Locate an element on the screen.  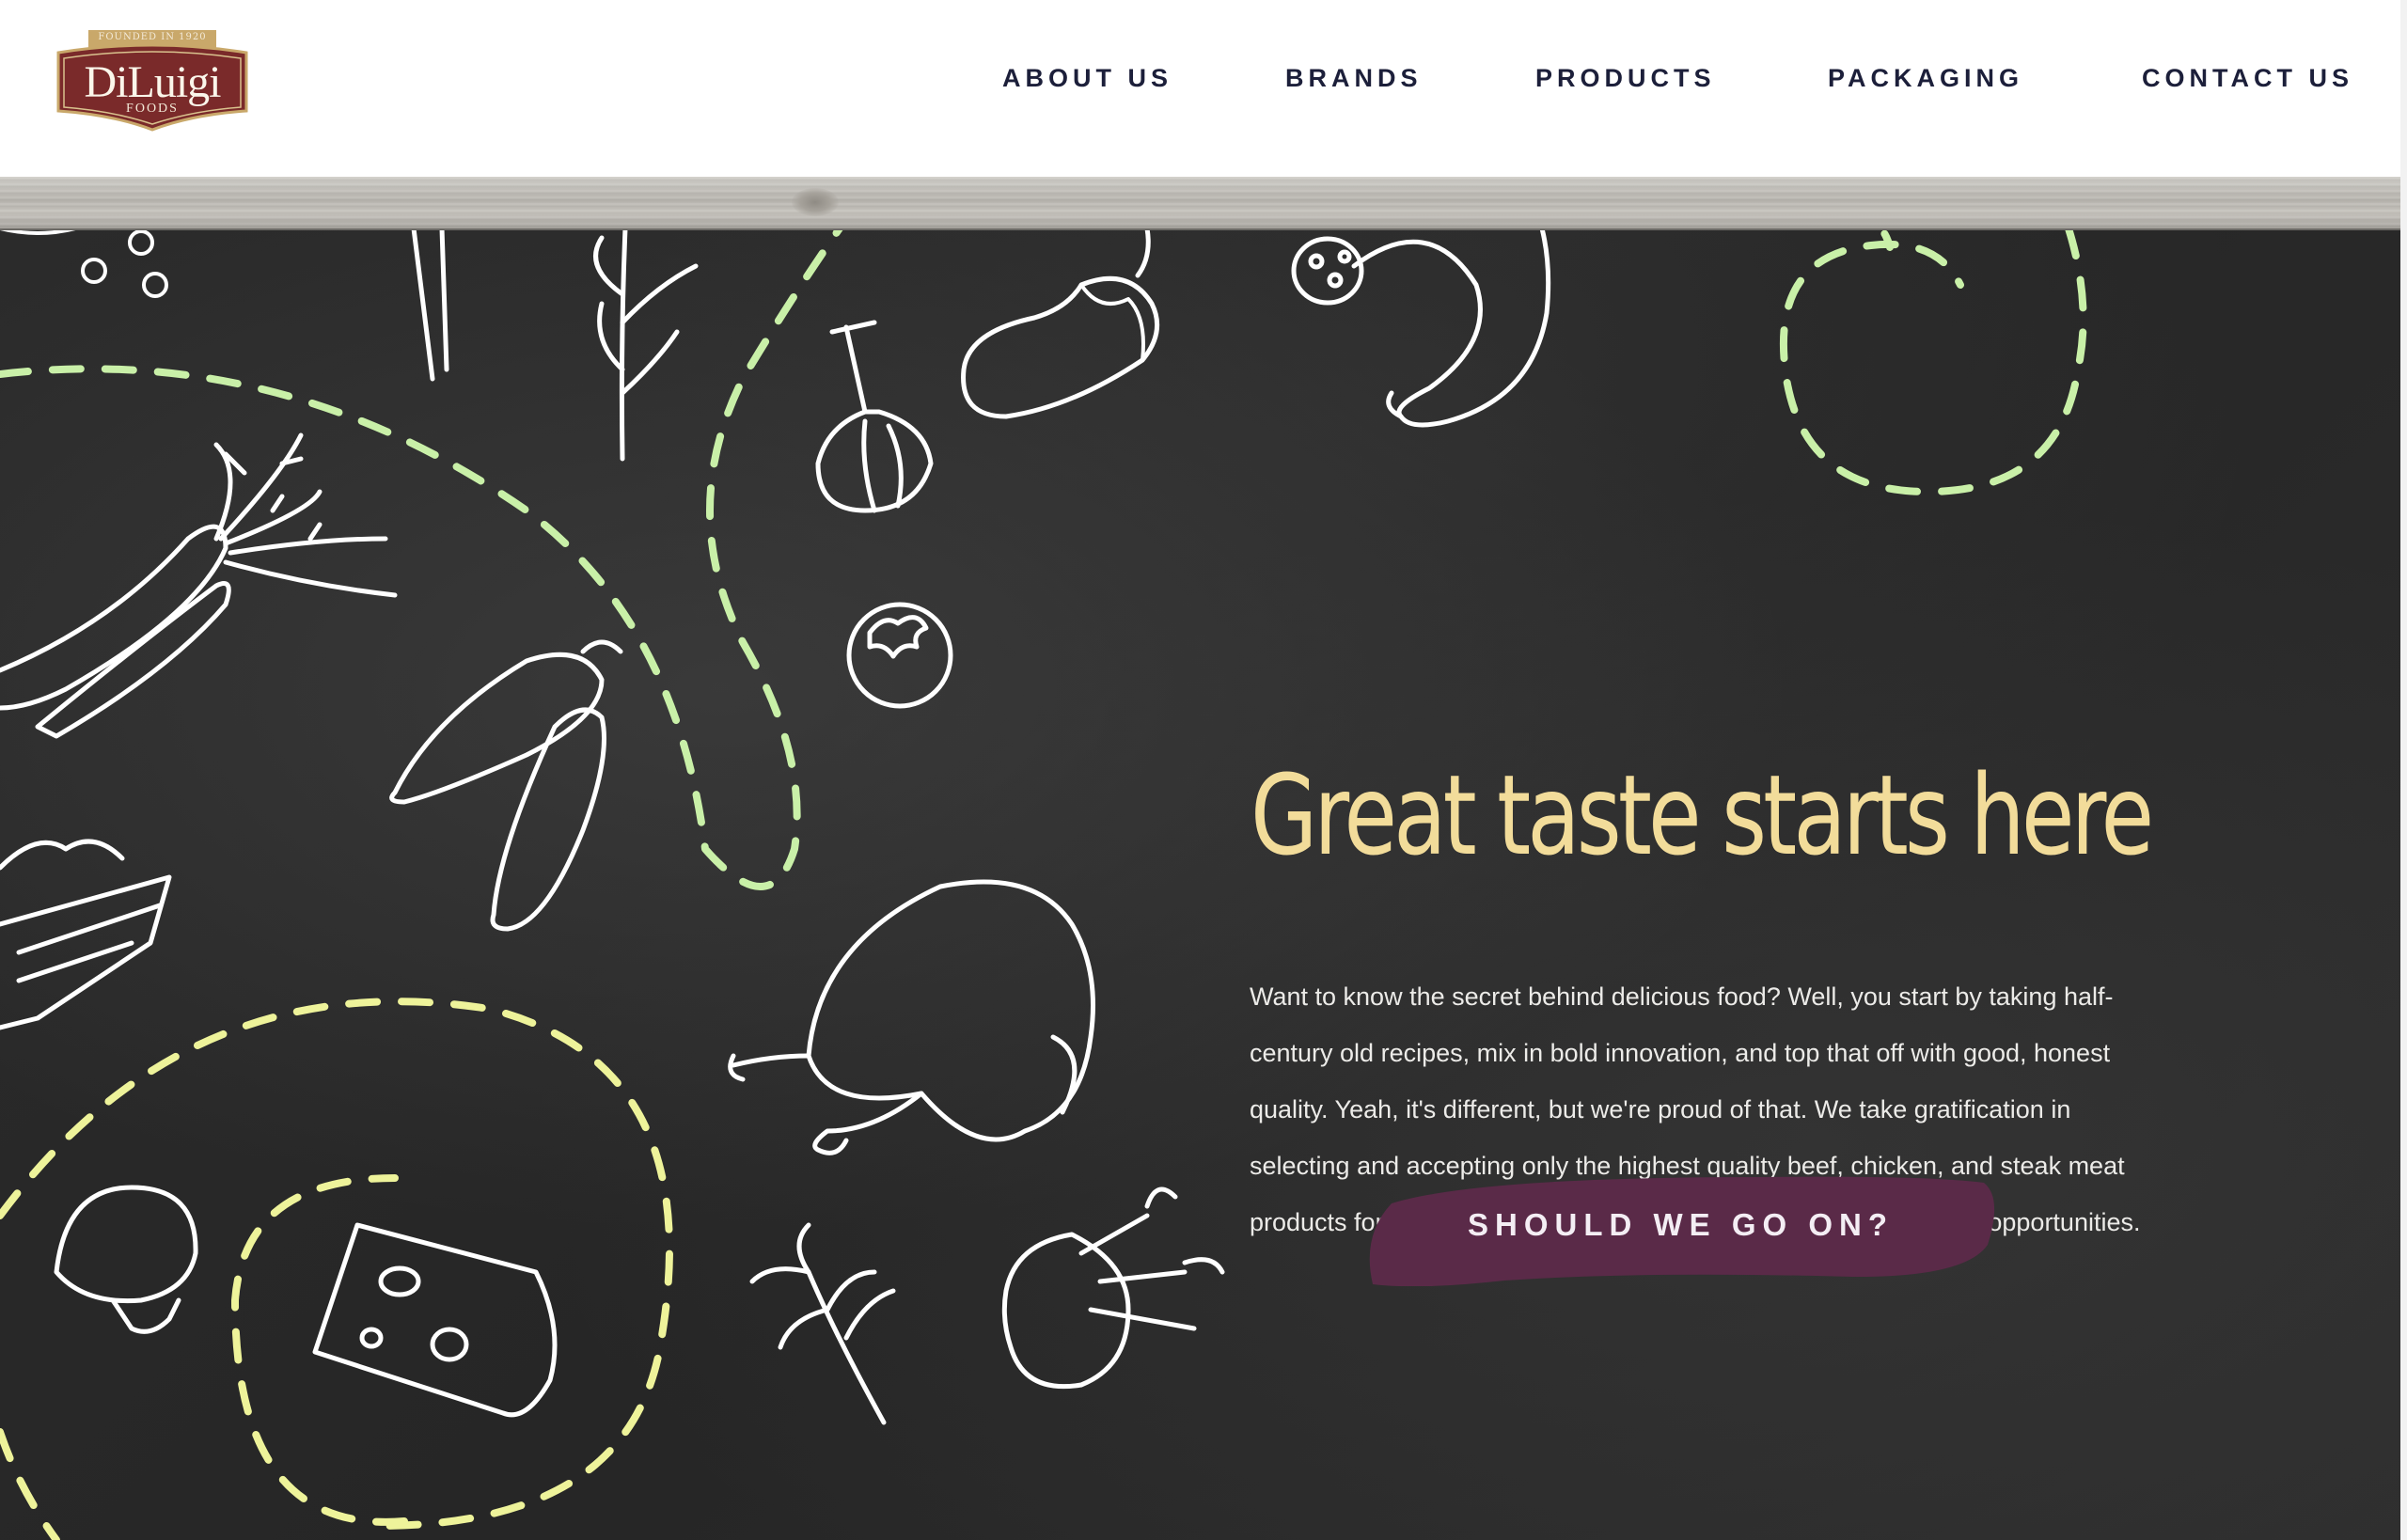
cheese-icon is located at coordinates (435, 1320).